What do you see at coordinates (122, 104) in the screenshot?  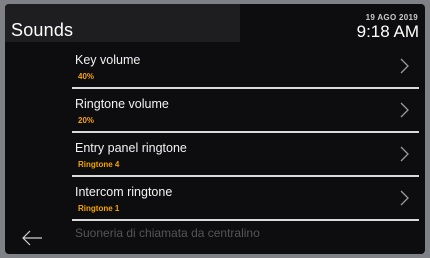 I see `item-label: Ringtone volume` at bounding box center [122, 104].